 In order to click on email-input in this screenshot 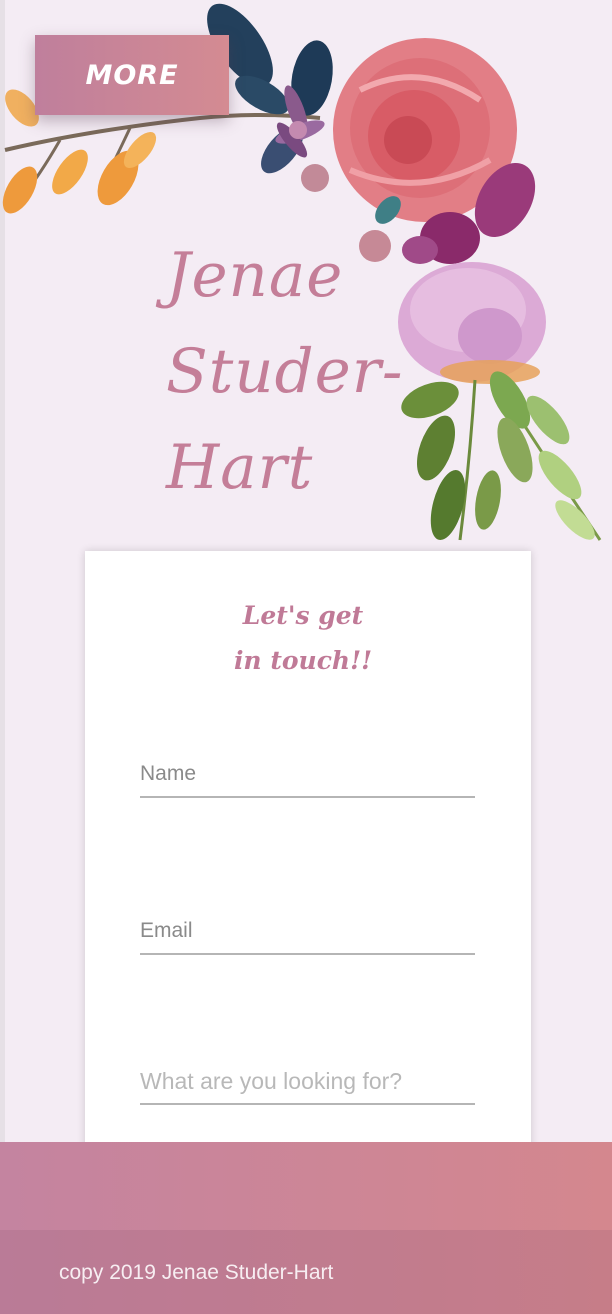, I will do `click(307, 932)`.